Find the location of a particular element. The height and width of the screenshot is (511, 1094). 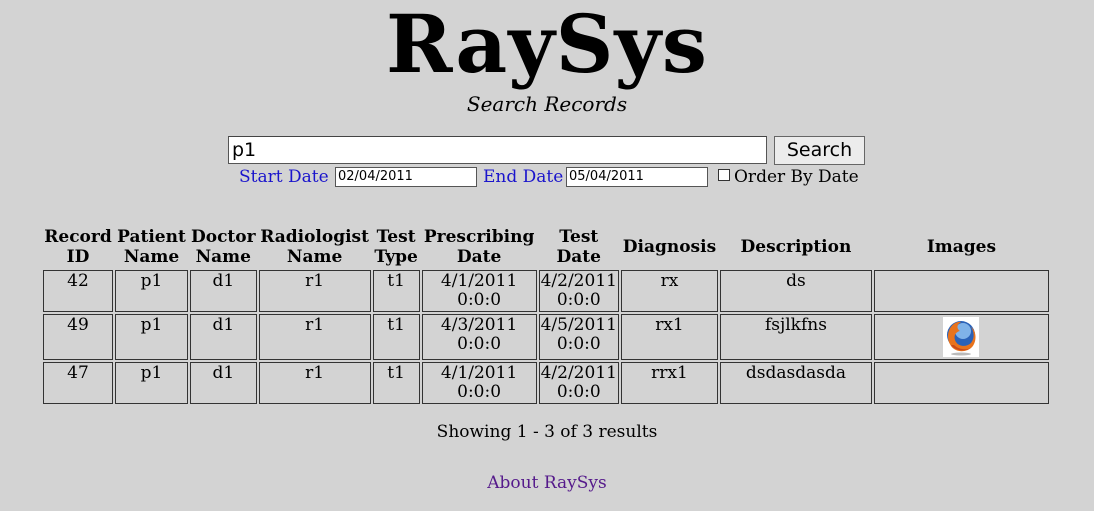

end-date-input is located at coordinates (637, 177).